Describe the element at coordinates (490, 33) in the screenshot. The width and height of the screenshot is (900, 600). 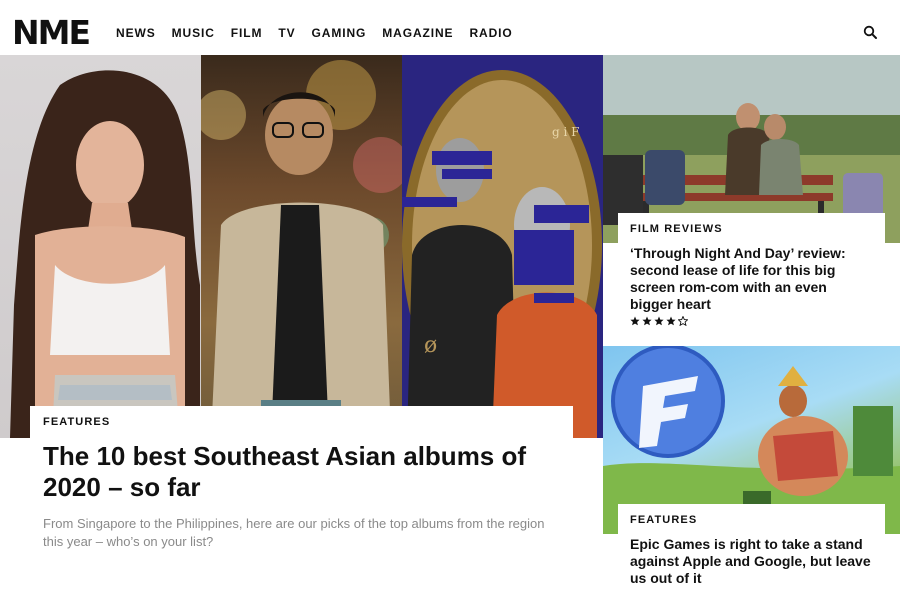
I see `nav-item-radio: RADIO` at that location.